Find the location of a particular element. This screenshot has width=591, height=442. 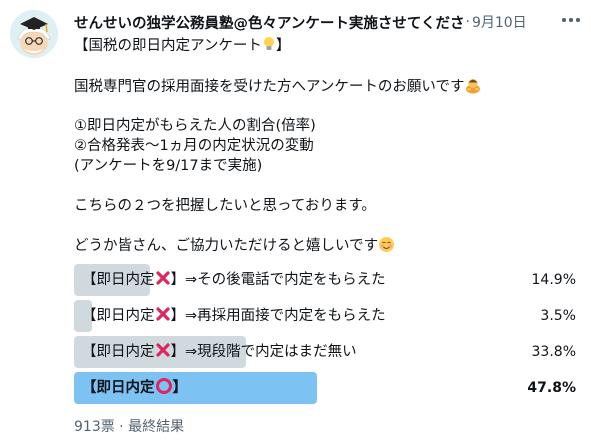

poll-footer: 913票 · 最終結果 is located at coordinates (129, 427).